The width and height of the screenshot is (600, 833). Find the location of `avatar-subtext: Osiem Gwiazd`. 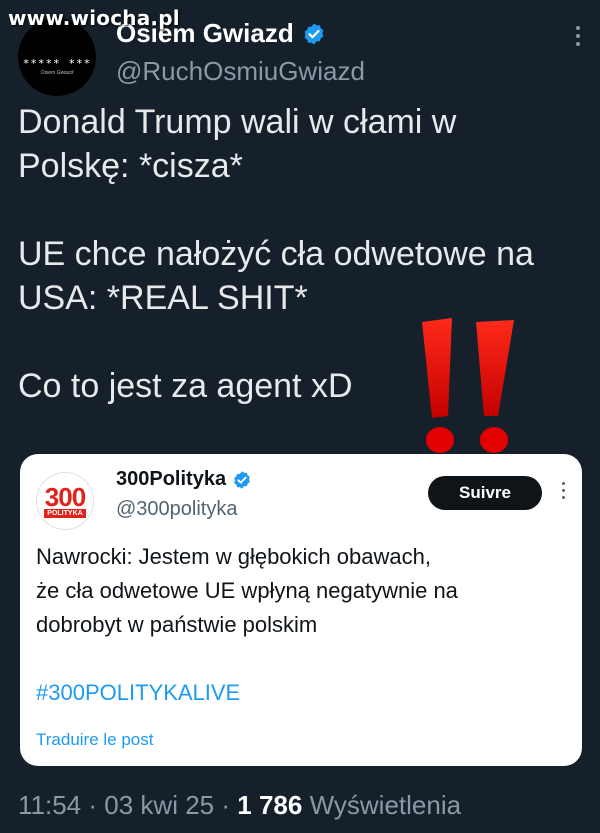

avatar-subtext: Osiem Gwiazd is located at coordinates (57, 72).